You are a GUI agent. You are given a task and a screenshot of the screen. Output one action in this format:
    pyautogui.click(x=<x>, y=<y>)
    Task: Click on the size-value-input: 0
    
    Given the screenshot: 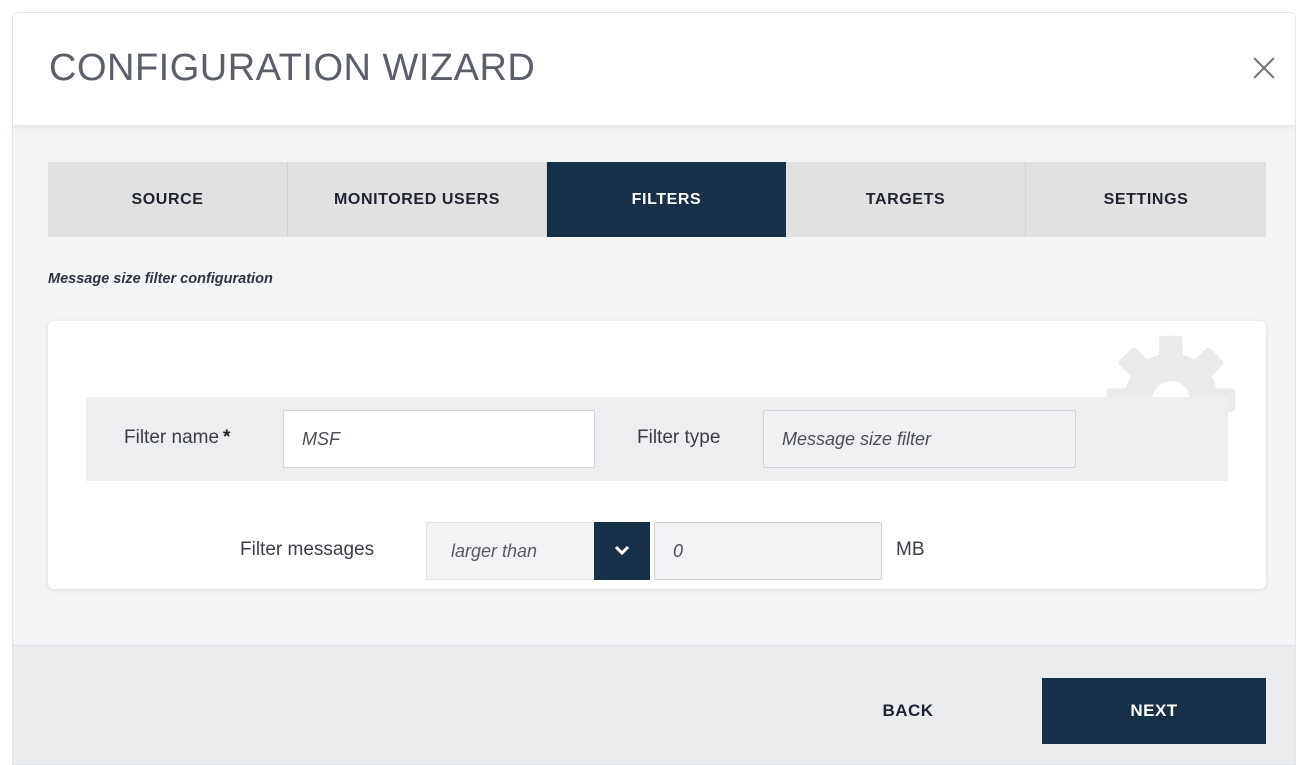 What is the action you would take?
    pyautogui.click(x=768, y=551)
    